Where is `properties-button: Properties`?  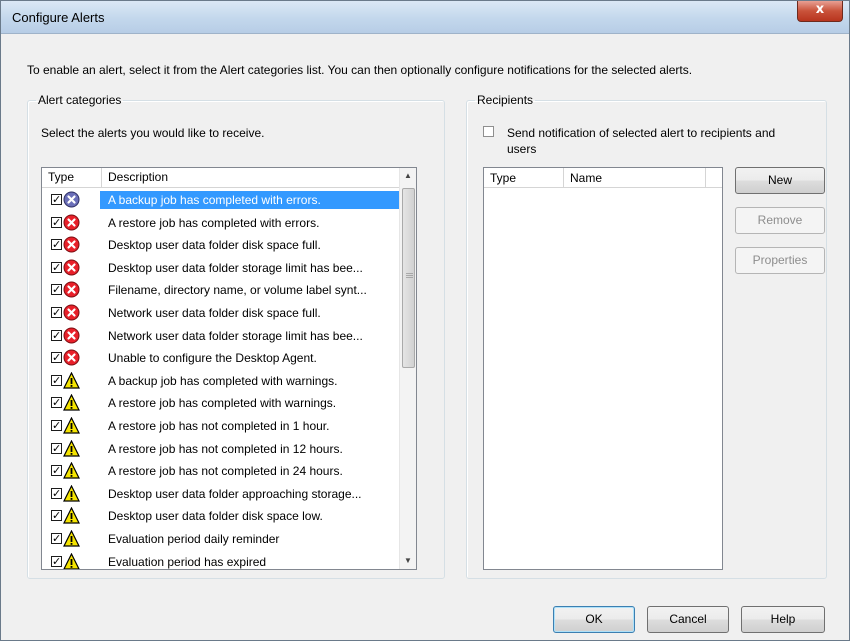 properties-button: Properties is located at coordinates (780, 260).